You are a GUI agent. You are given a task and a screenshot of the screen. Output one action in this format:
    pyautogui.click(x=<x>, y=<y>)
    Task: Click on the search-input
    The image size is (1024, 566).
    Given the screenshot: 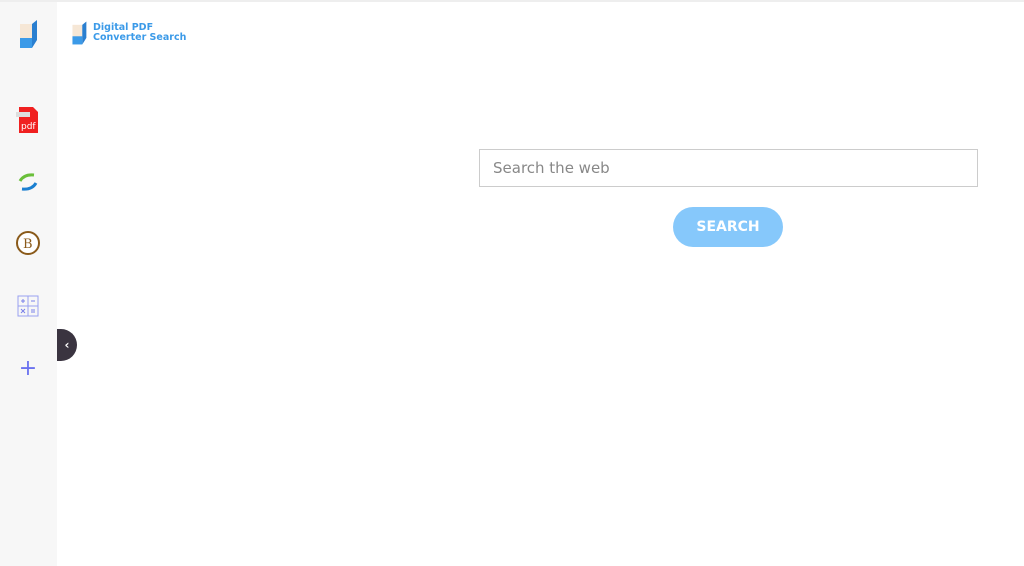 What is the action you would take?
    pyautogui.click(x=728, y=168)
    